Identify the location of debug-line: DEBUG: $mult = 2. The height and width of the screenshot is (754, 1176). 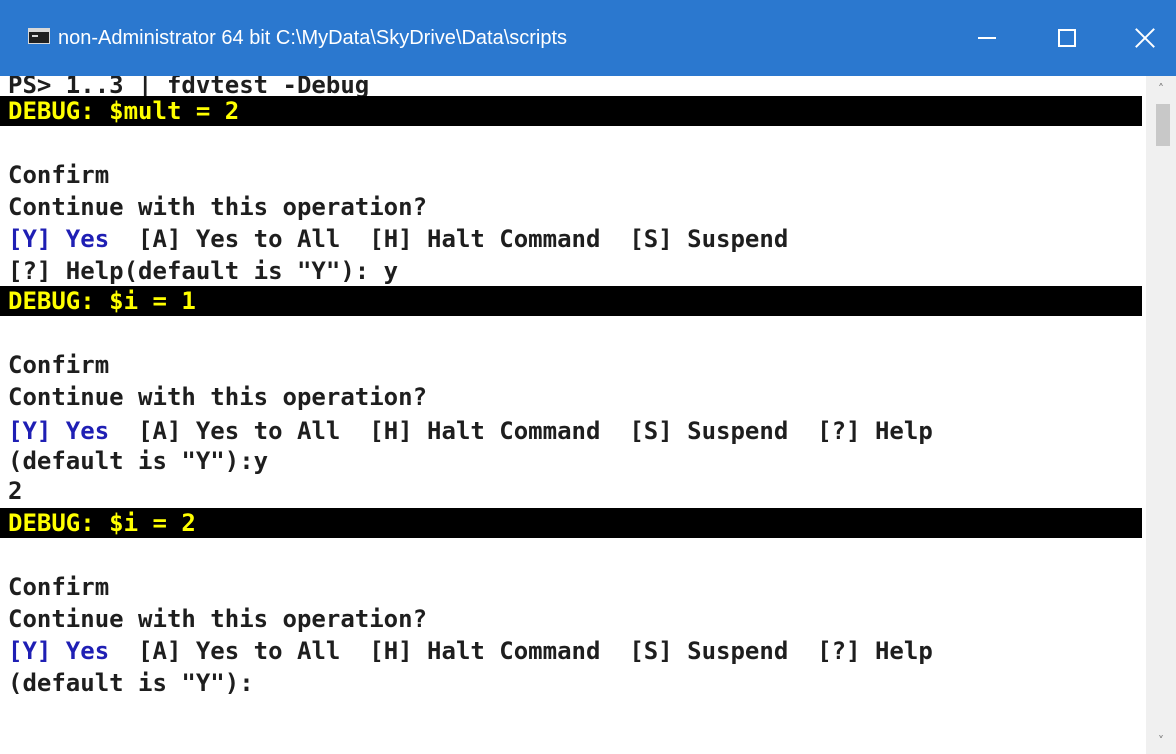
(571, 111).